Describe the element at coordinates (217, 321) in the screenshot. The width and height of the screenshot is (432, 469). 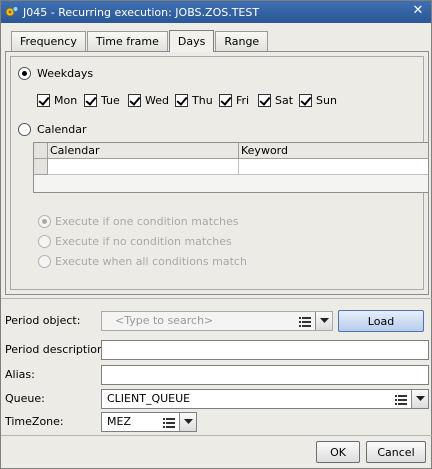
I see `period-object-input: <Type to search>` at that location.